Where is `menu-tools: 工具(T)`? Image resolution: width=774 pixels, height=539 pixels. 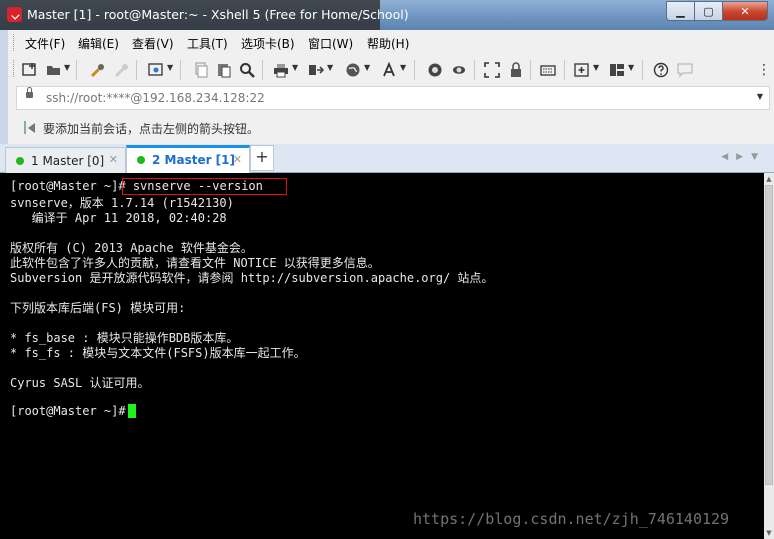
menu-tools: 工具(T) is located at coordinates (207, 43).